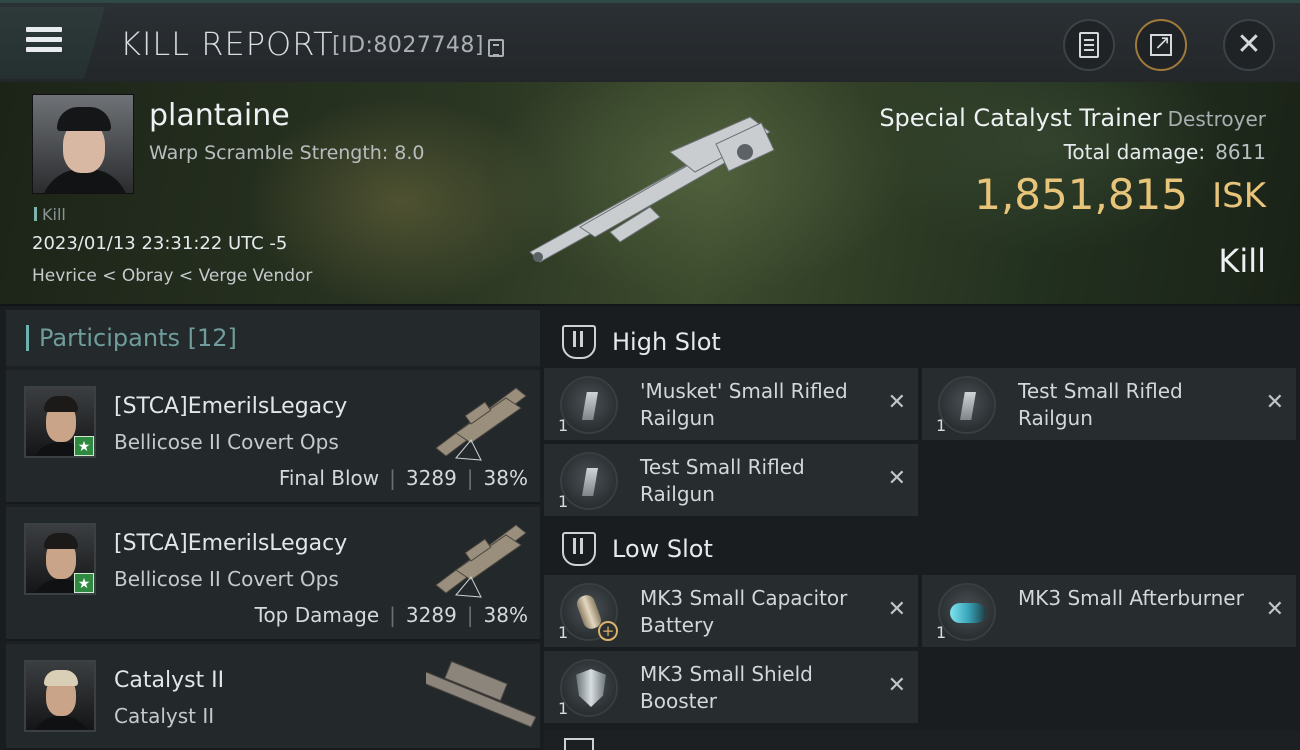  What do you see at coordinates (608, 631) in the screenshot?
I see `plus-icon: +` at bounding box center [608, 631].